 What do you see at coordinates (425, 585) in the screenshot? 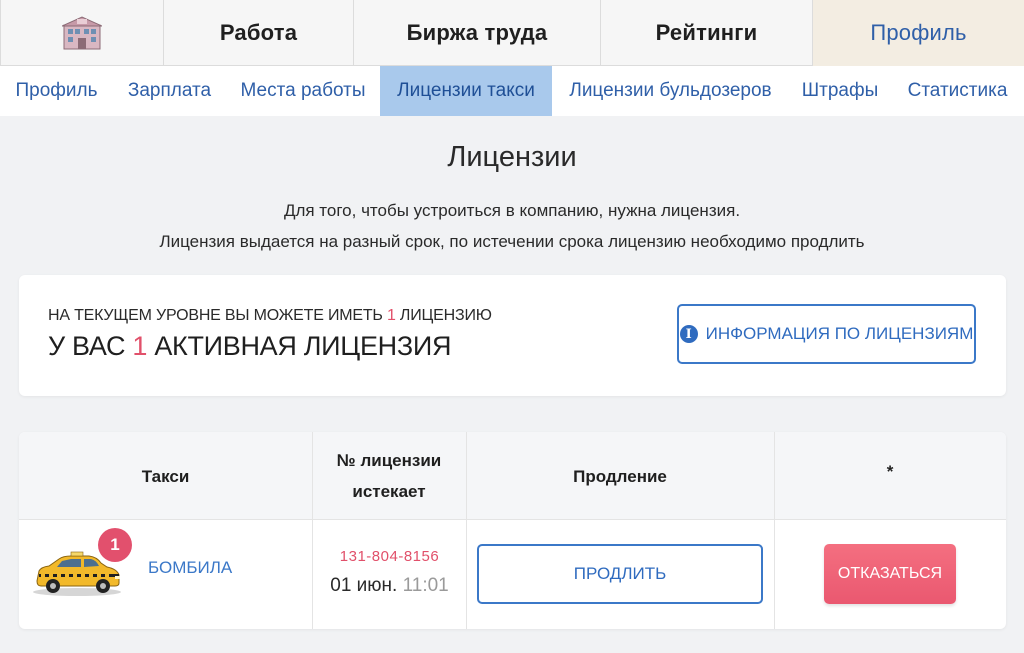
I see `license-expiry-time: 11:01` at bounding box center [425, 585].